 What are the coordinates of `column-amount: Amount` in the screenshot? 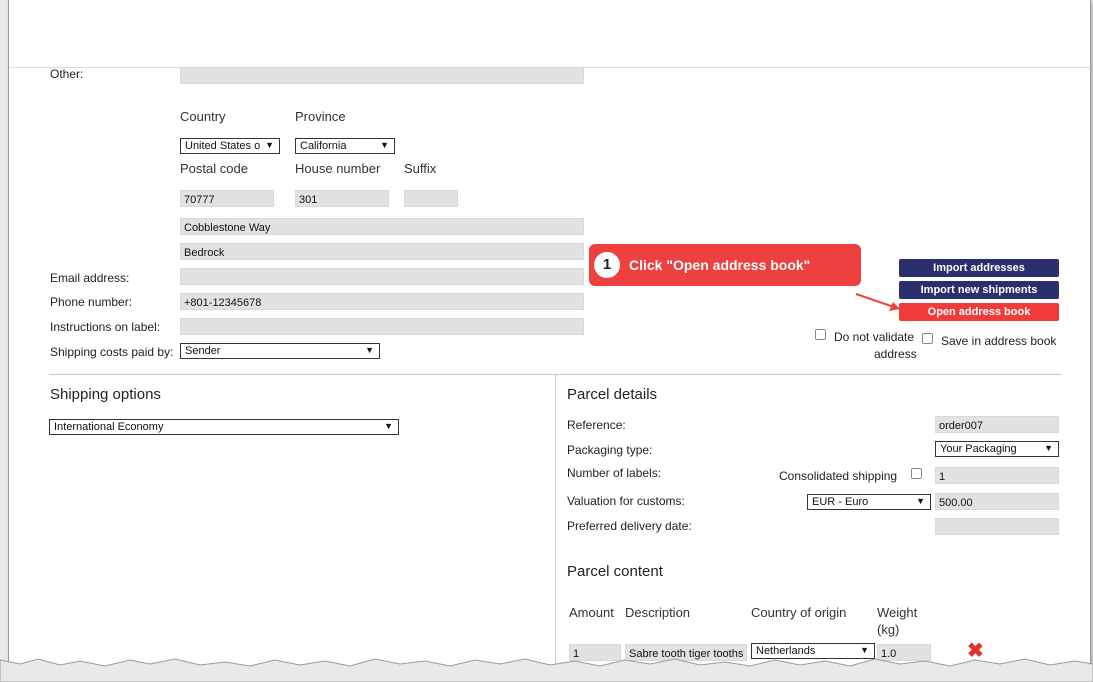 It's located at (591, 612).